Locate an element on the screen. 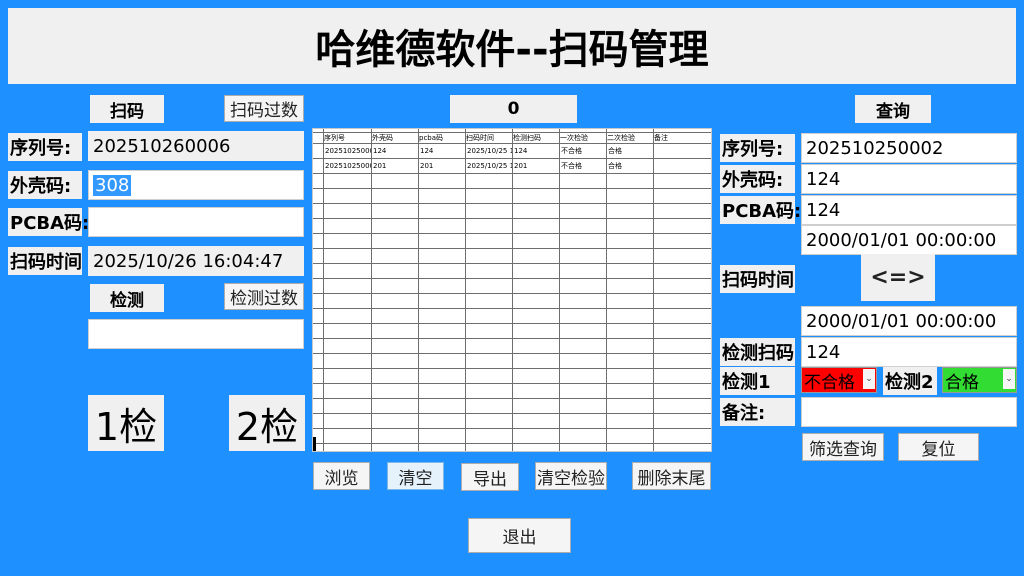  inspect1-select: 不合格 ⌄ is located at coordinates (839, 380).